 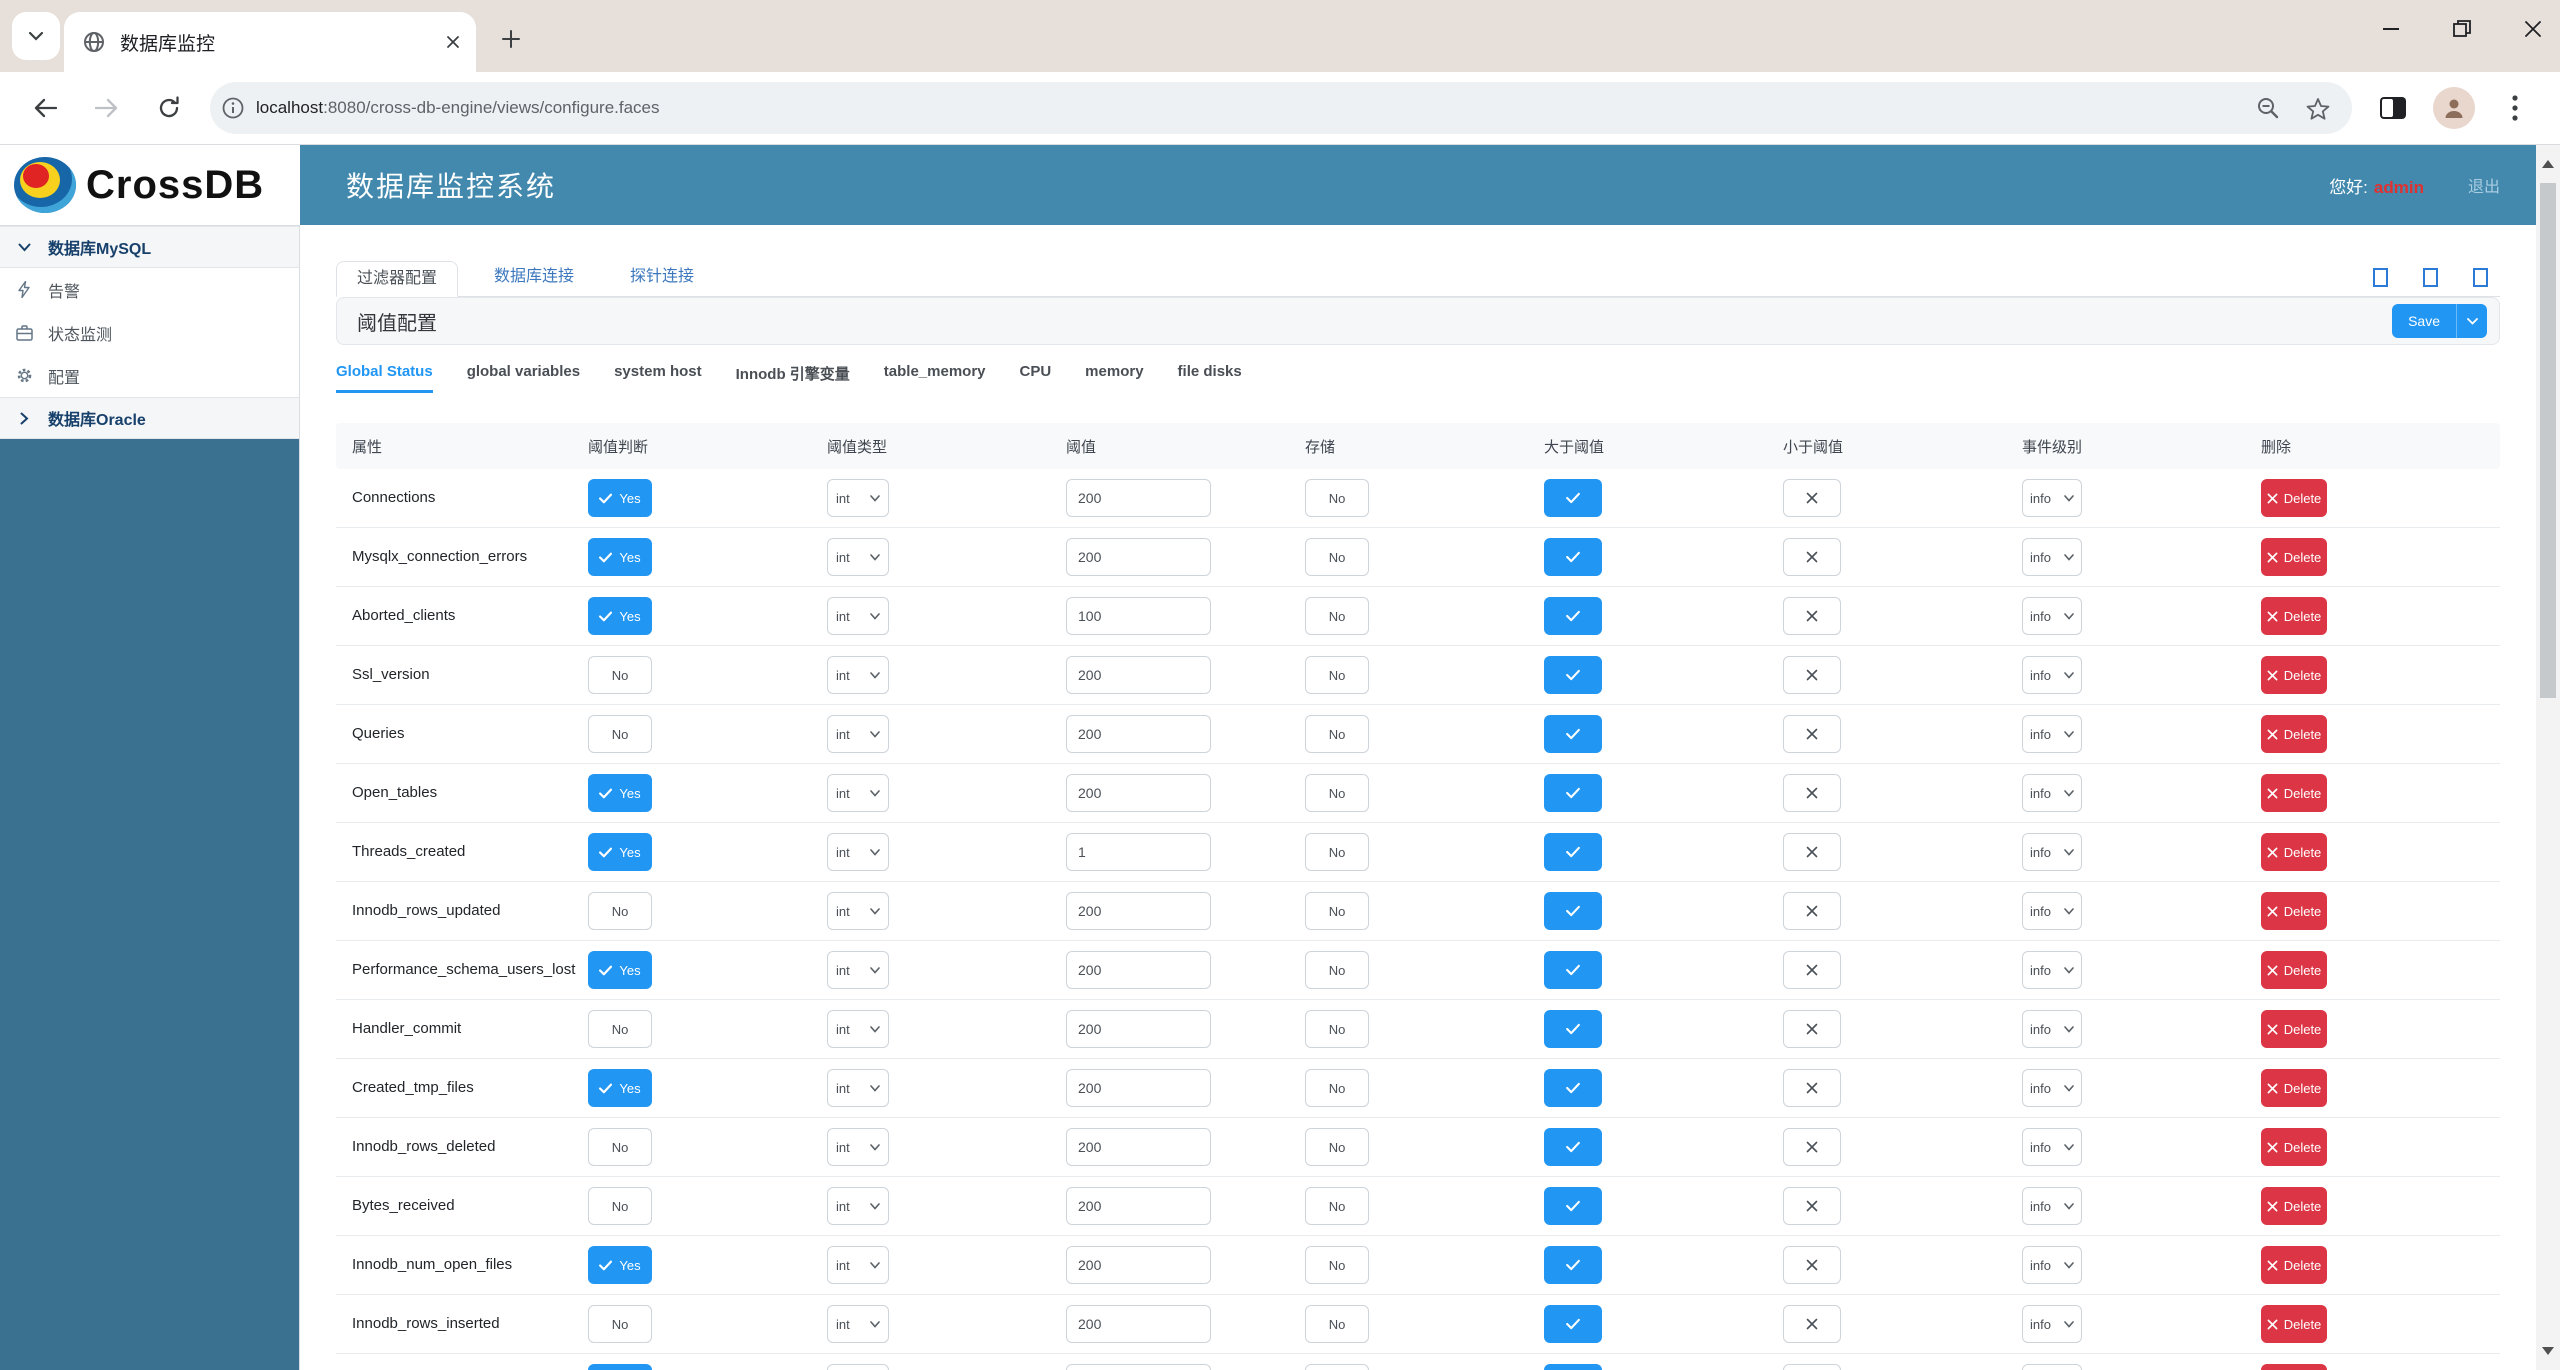 I want to click on toolbar-glyph-icon, so click(x=2380, y=277).